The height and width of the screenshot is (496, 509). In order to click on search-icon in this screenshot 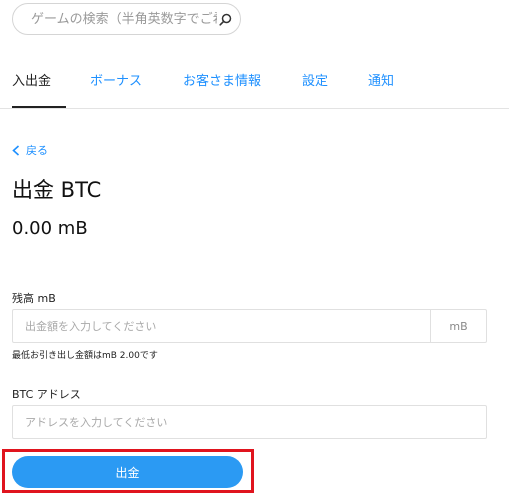, I will do `click(225, 19)`.